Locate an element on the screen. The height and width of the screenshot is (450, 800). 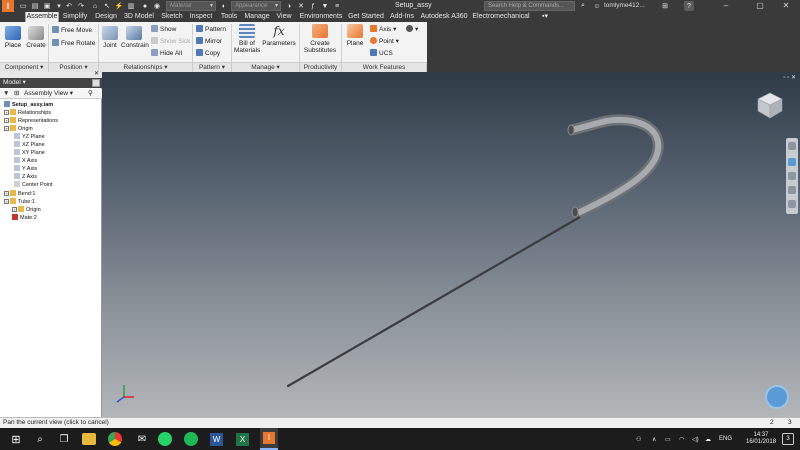
bend-part is located at coordinates (617, 166).